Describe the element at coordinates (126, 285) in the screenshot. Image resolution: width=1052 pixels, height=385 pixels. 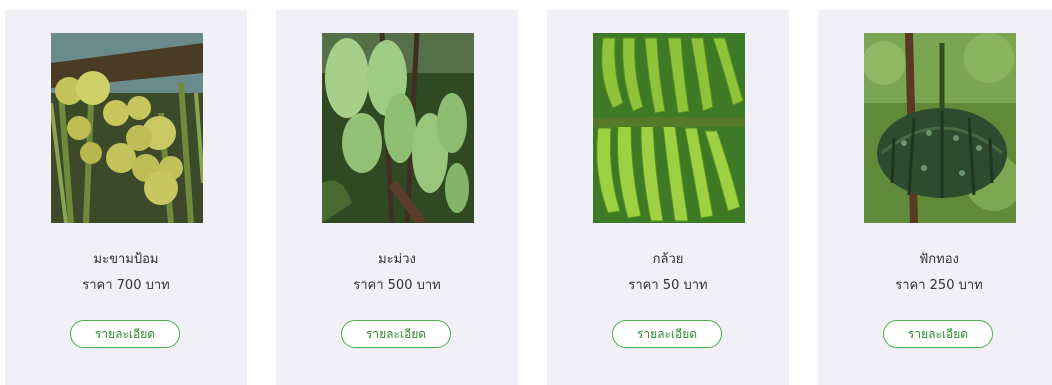
I see `product-price: ราคา 700 บาท` at that location.